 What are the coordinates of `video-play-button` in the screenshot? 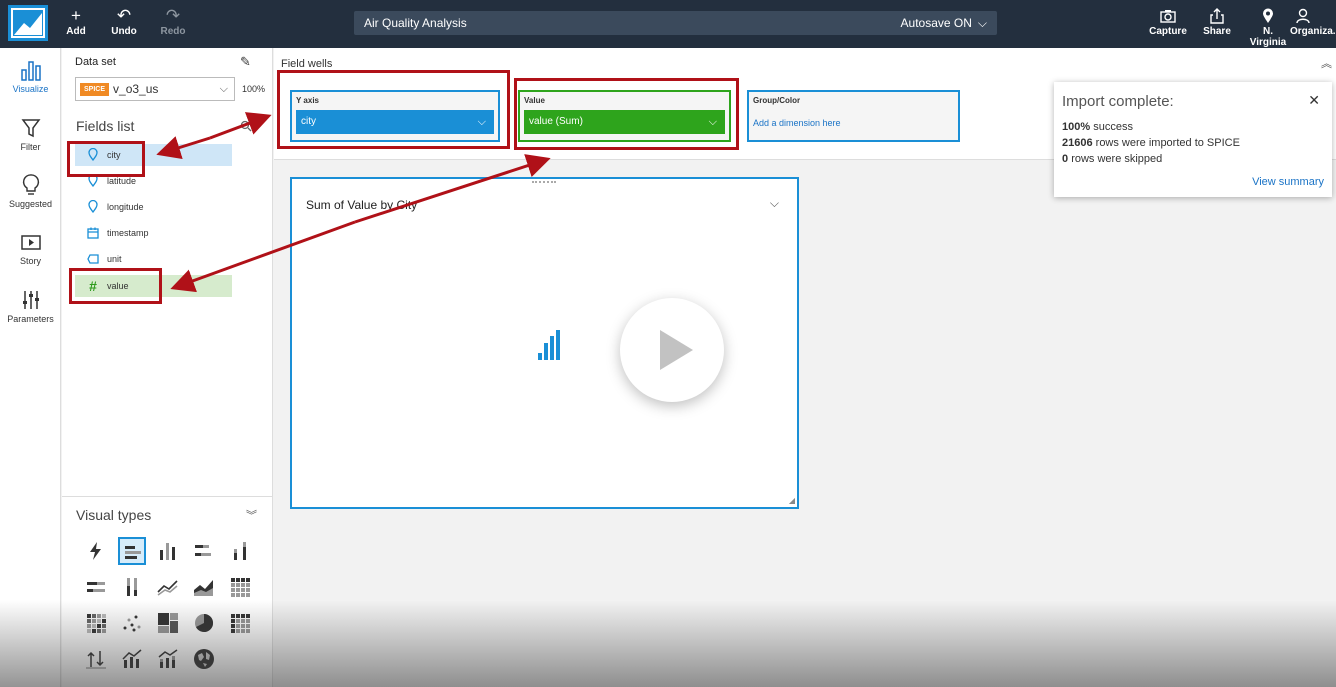 It's located at (672, 350).